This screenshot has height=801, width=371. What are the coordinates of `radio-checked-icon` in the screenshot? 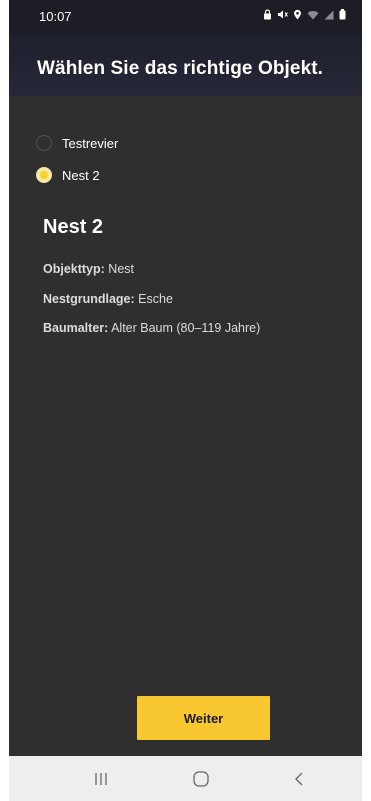 It's located at (44, 175).